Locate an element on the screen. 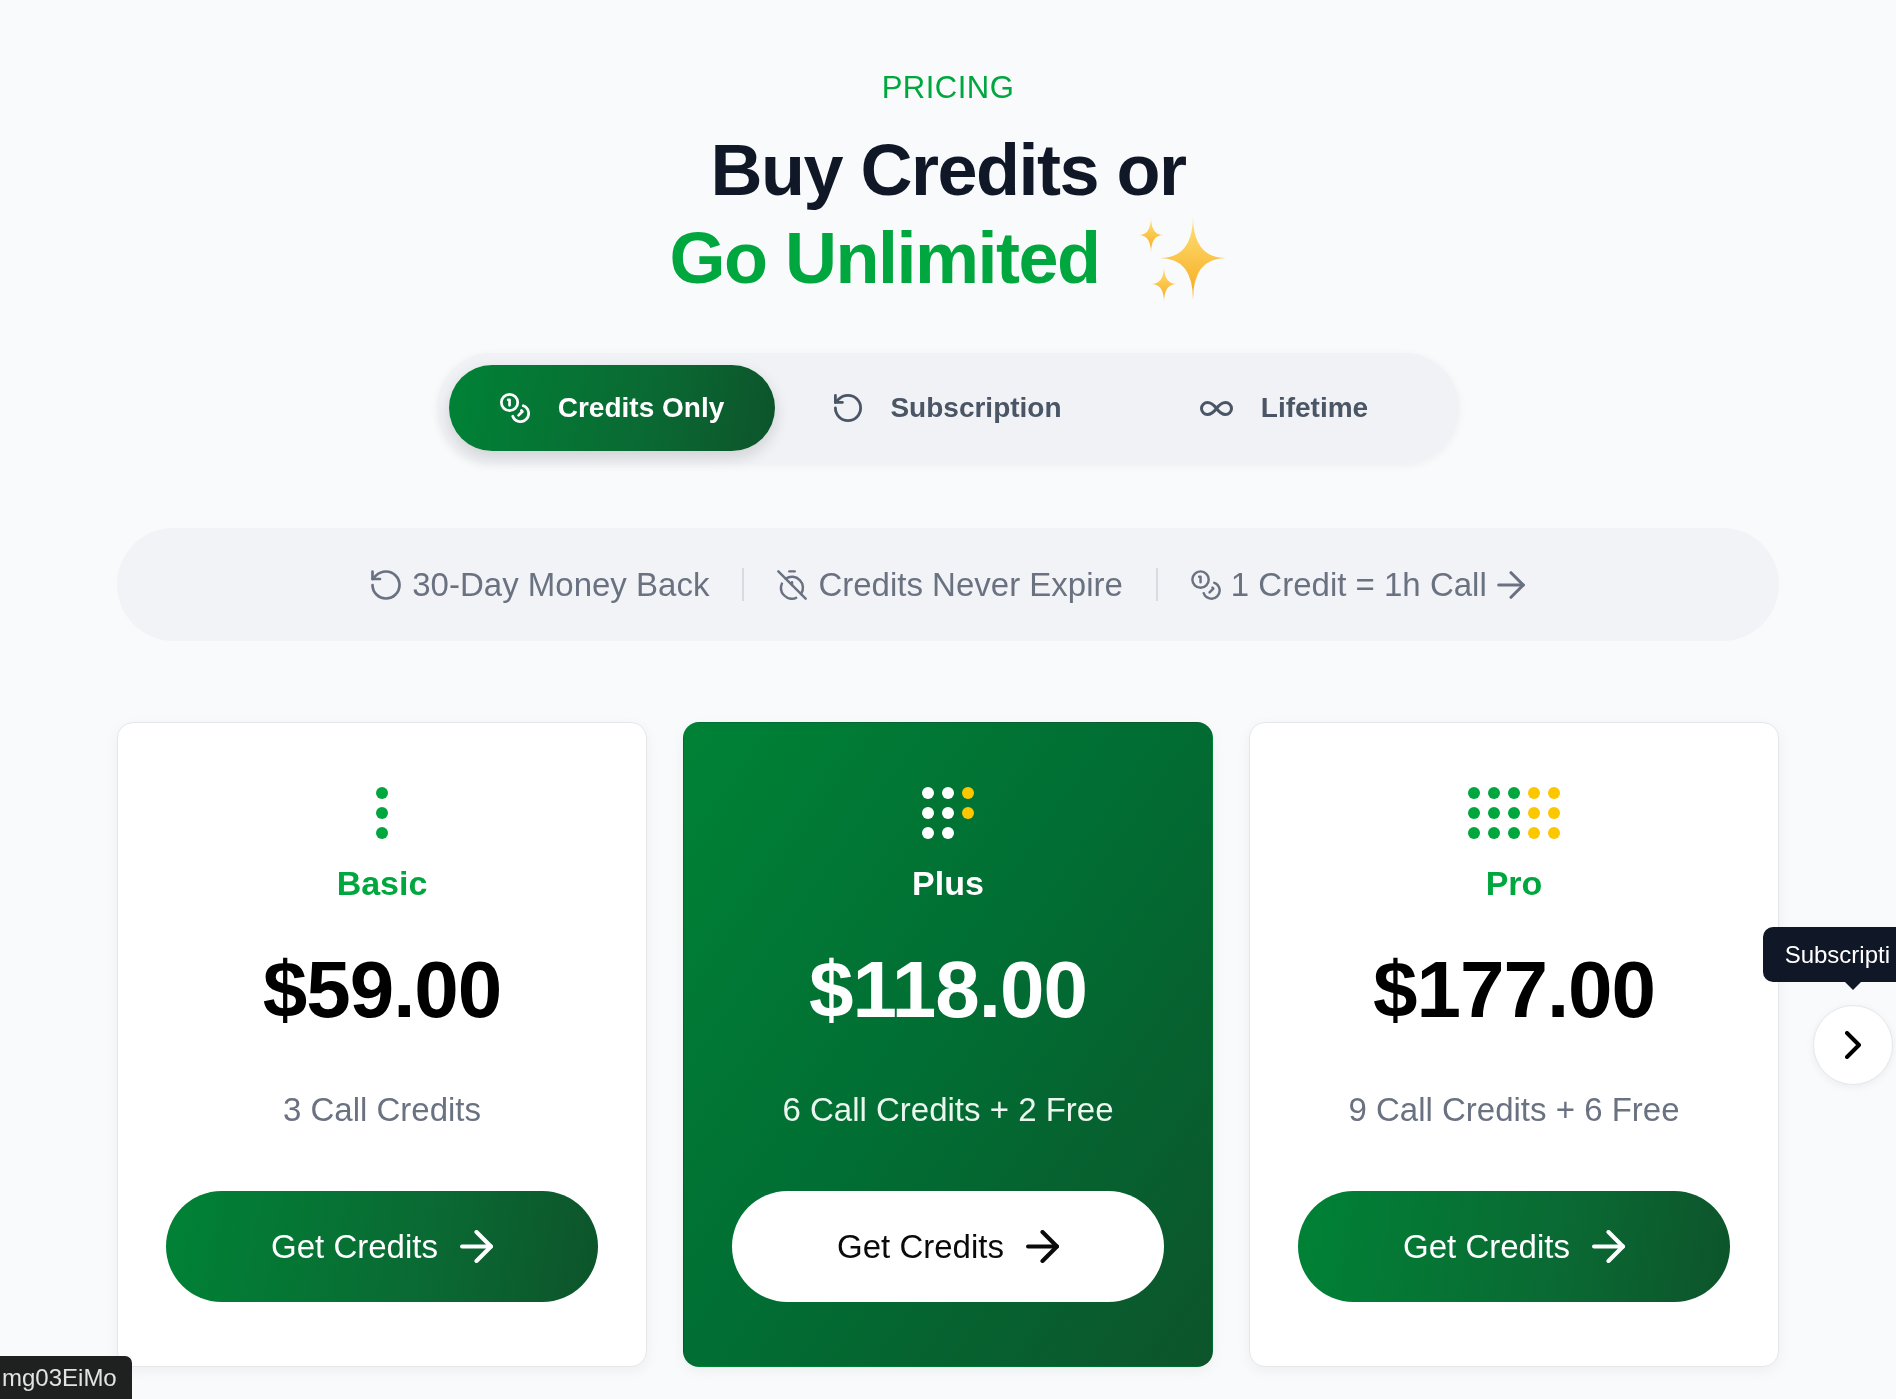 This screenshot has width=1896, height=1399. plan-price: $177.00 is located at coordinates (1514, 990).